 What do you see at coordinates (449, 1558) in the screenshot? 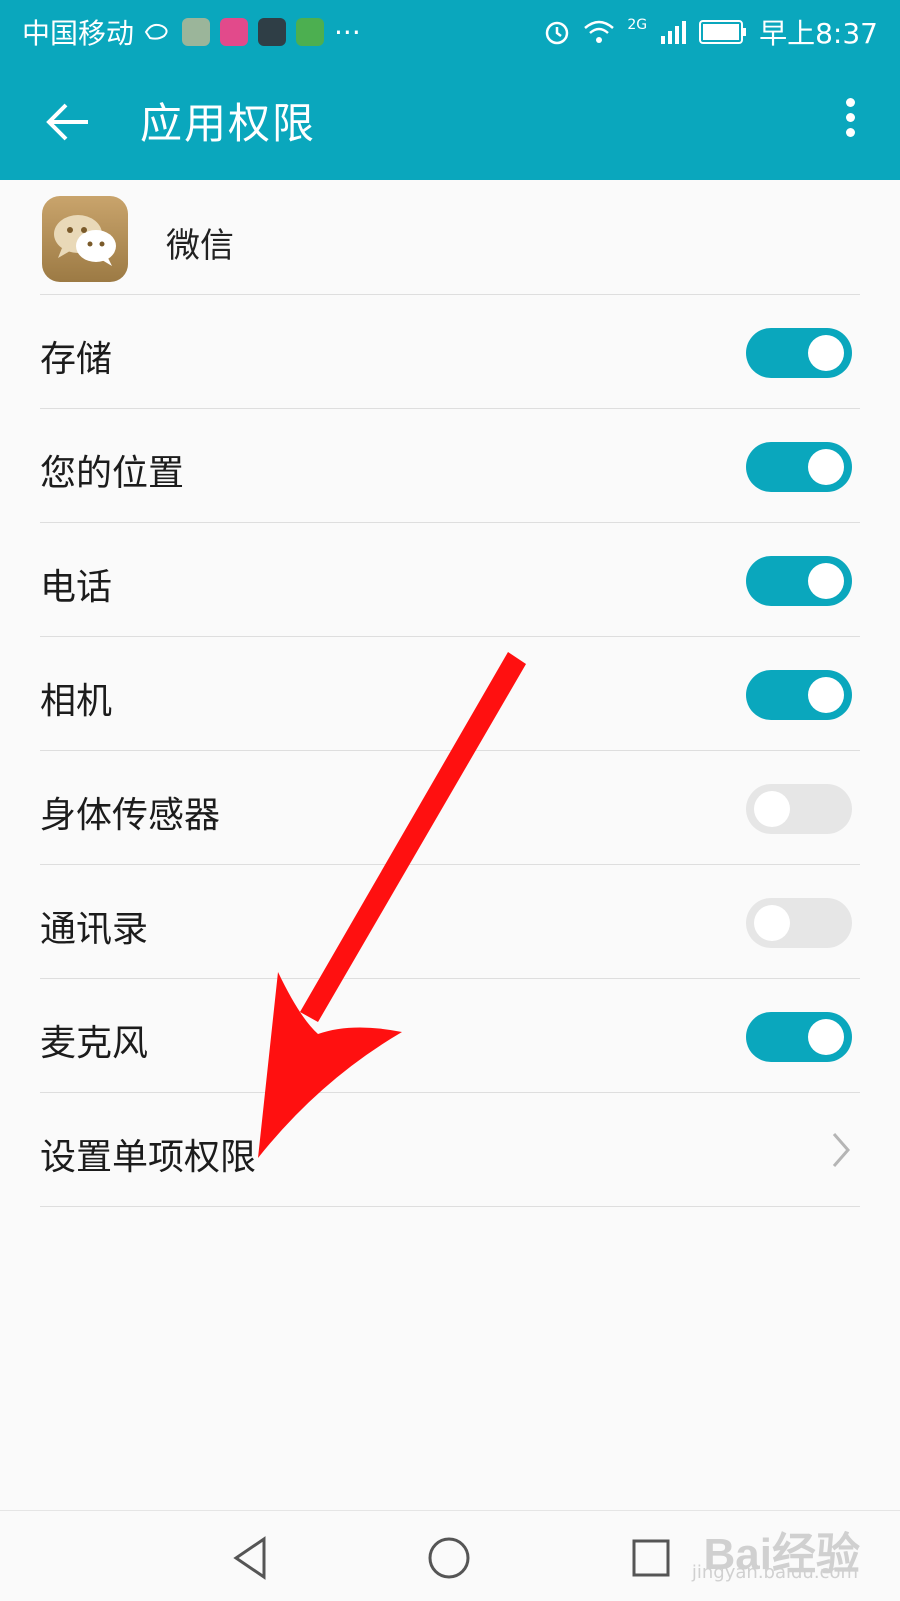
I see `home-circle-icon` at bounding box center [449, 1558].